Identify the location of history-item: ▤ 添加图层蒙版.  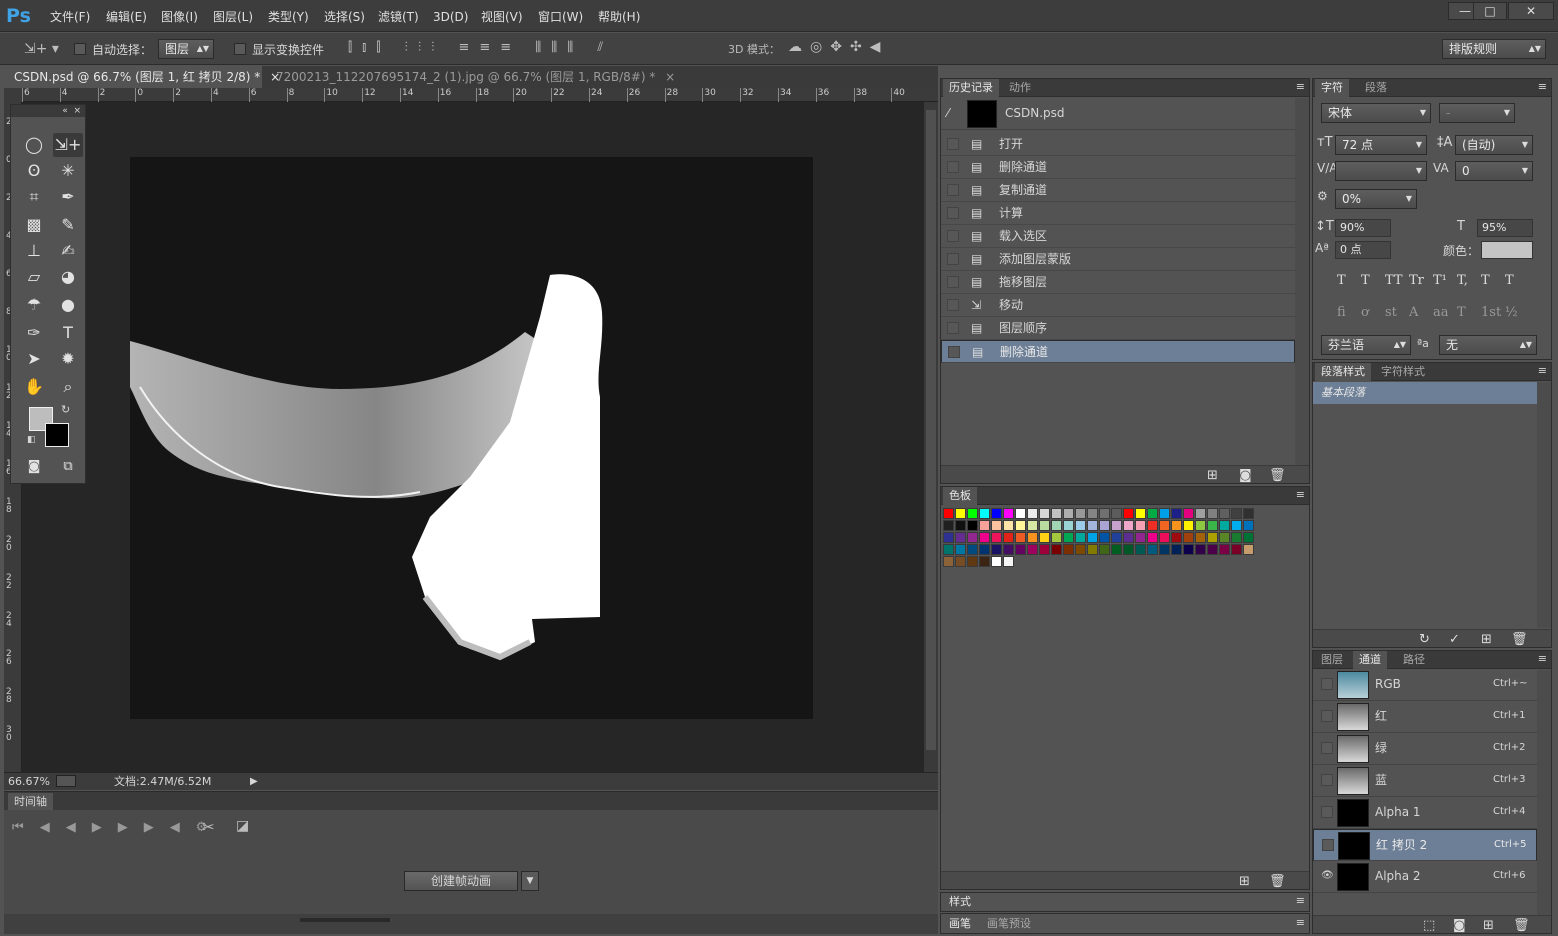
(1118, 259).